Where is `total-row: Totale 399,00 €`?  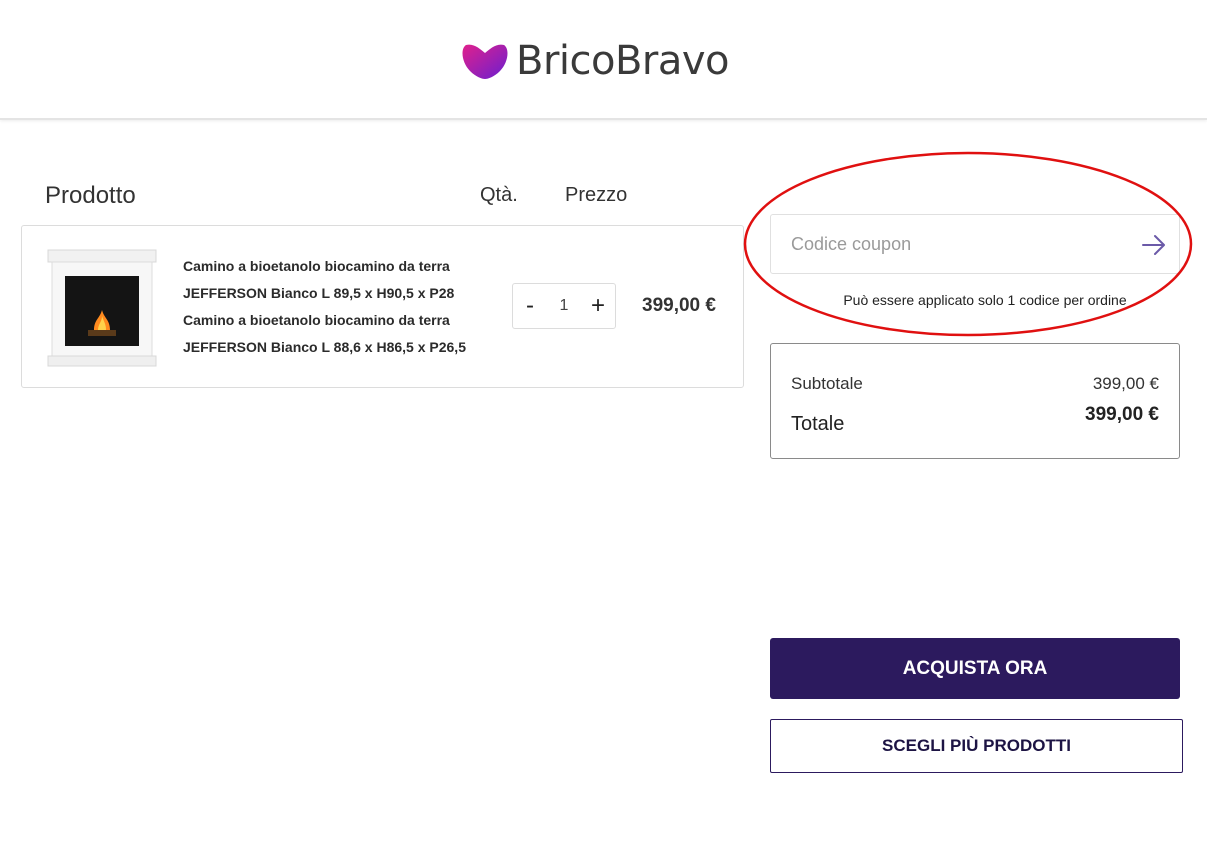 total-row: Totale 399,00 € is located at coordinates (975, 420).